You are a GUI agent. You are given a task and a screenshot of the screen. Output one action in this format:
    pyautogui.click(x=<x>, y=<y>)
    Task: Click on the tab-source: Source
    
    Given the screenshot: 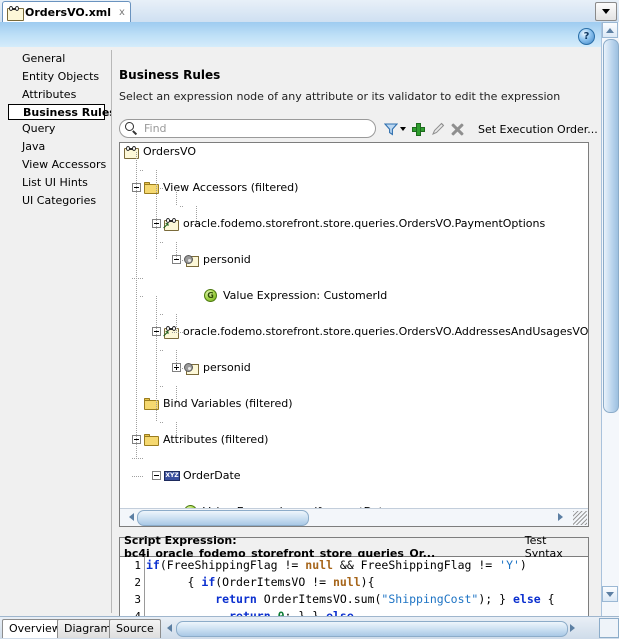 What is the action you would take?
    pyautogui.click(x=135, y=628)
    